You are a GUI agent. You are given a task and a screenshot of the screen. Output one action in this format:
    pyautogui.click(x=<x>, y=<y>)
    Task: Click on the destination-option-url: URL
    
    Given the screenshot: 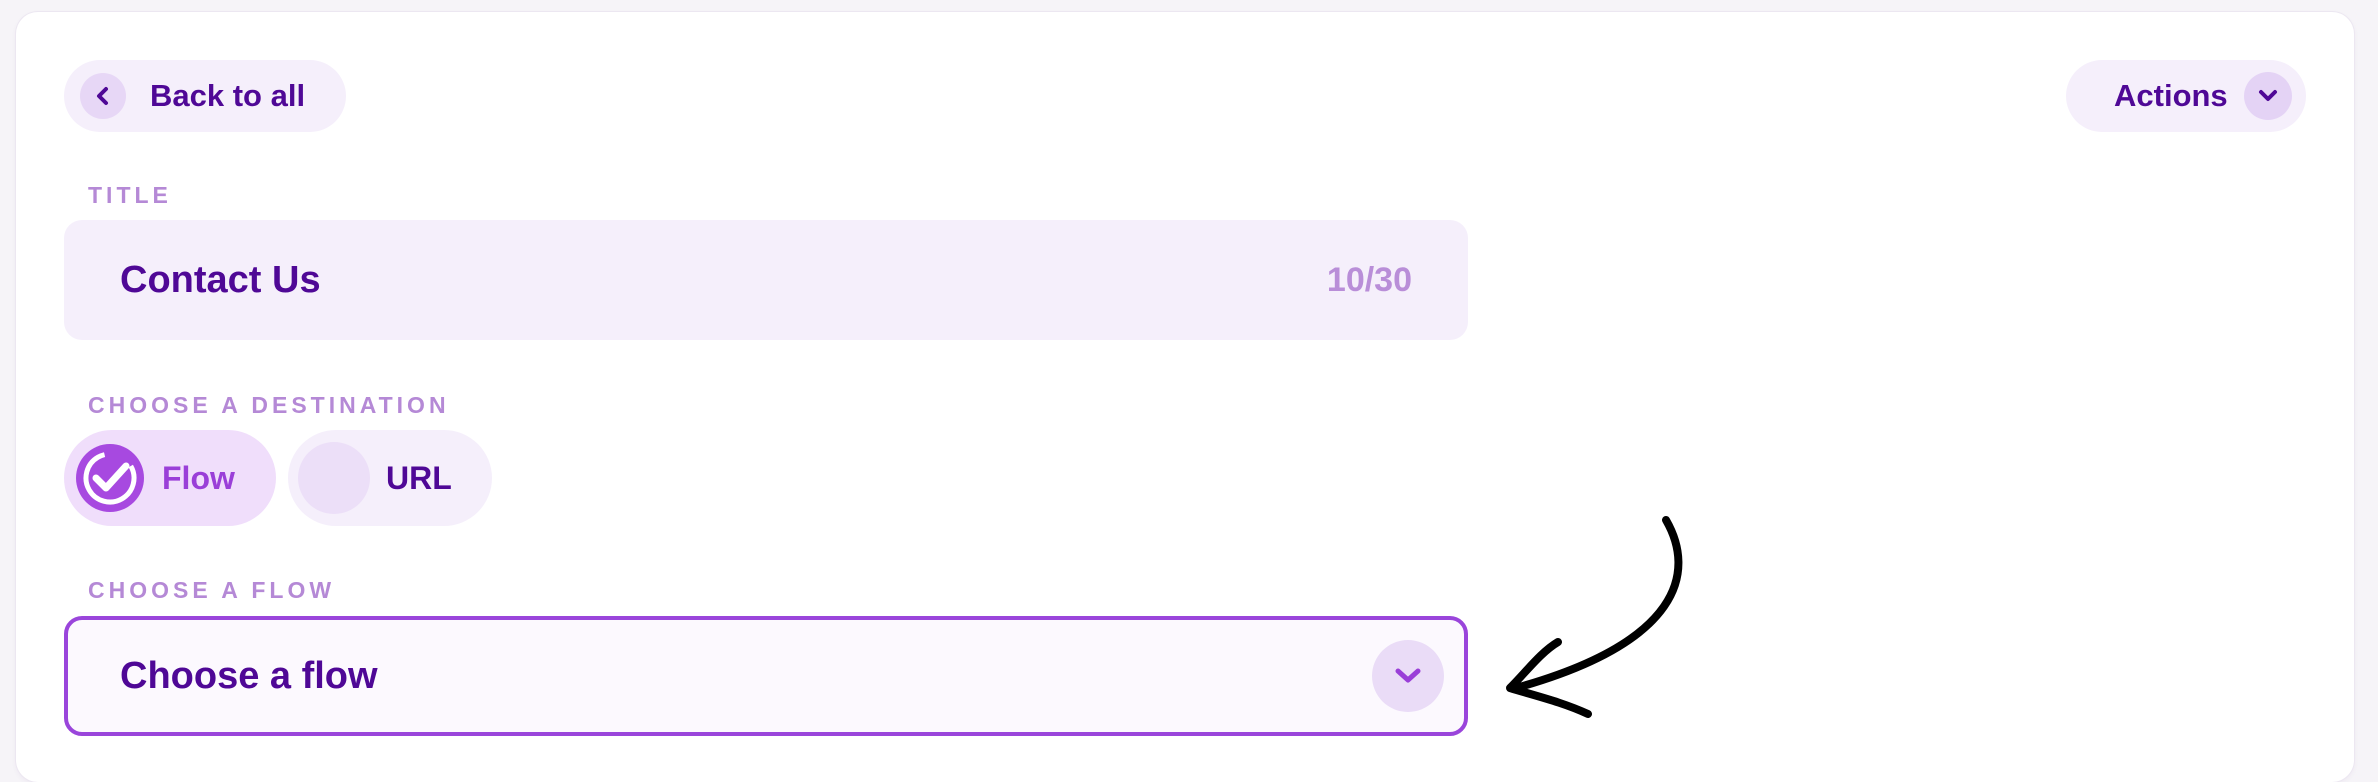 What is the action you would take?
    pyautogui.click(x=390, y=478)
    